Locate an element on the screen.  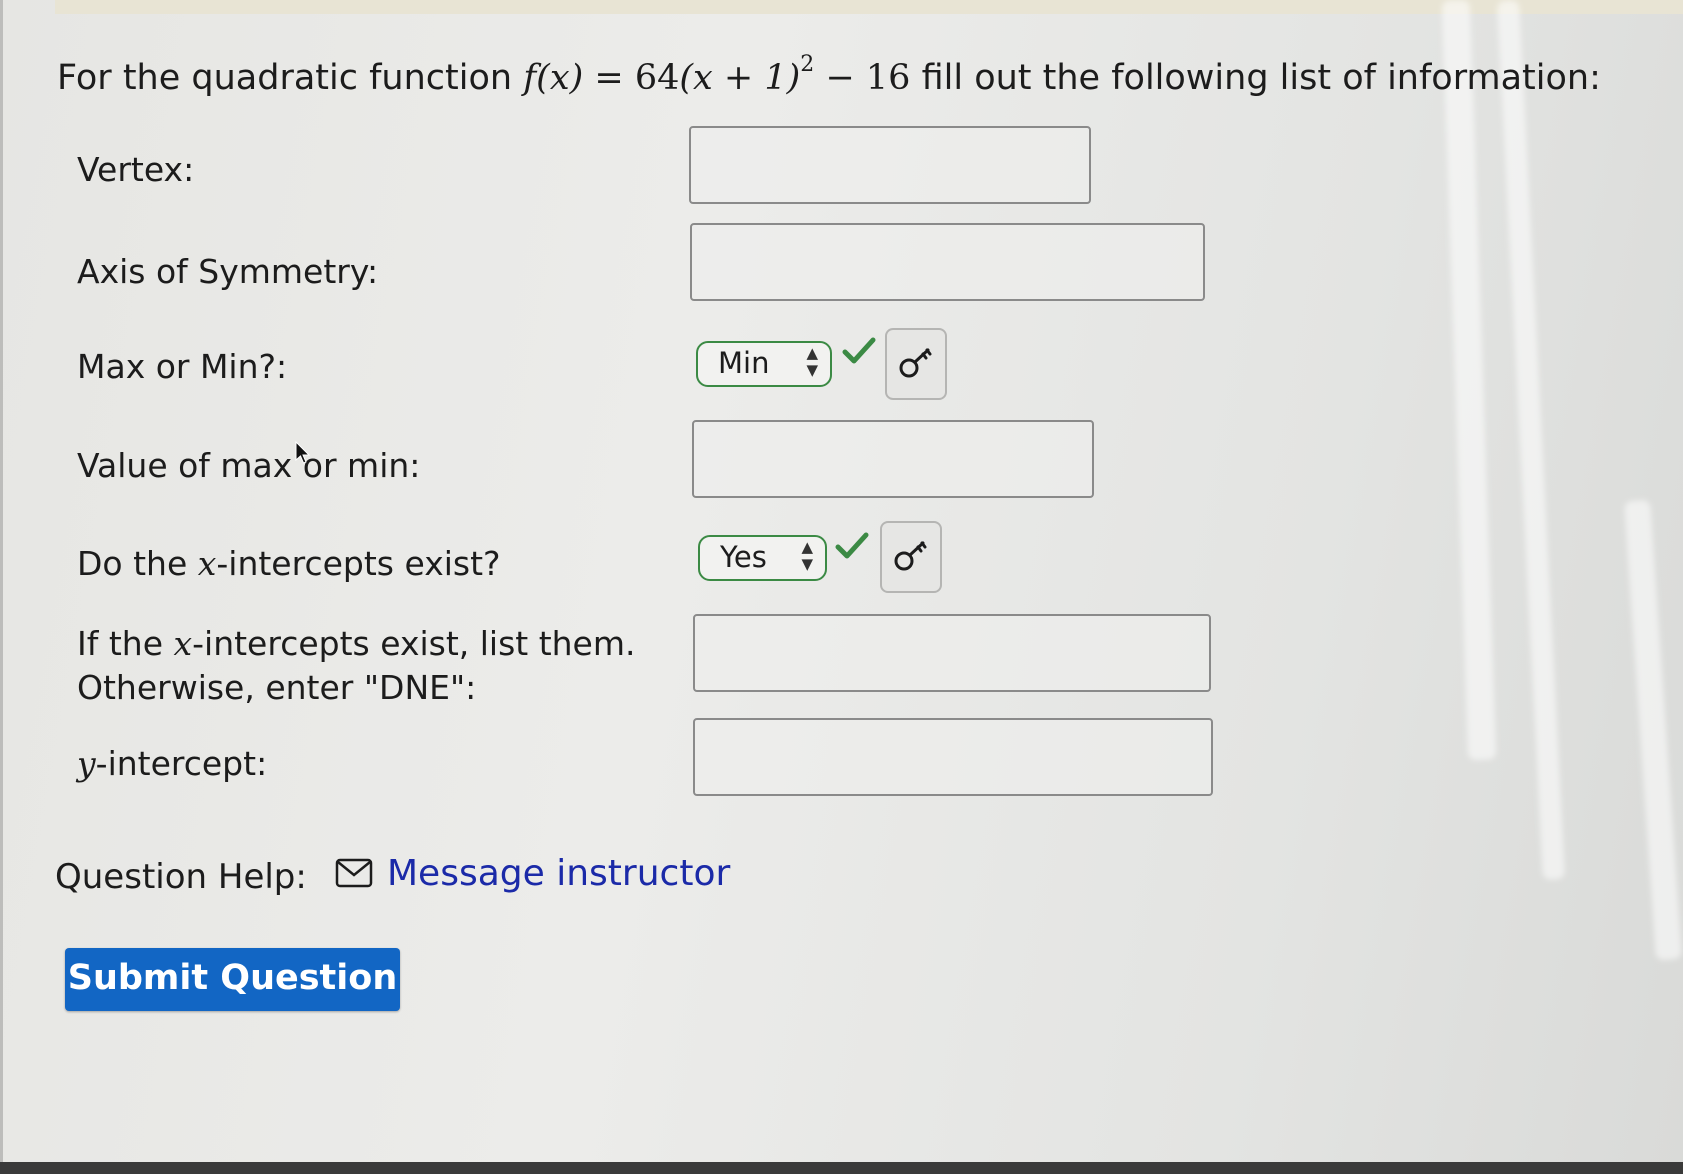
function-expression: f(x) = 64(x + 1)2 − 16 is located at coordinates (722, 75).